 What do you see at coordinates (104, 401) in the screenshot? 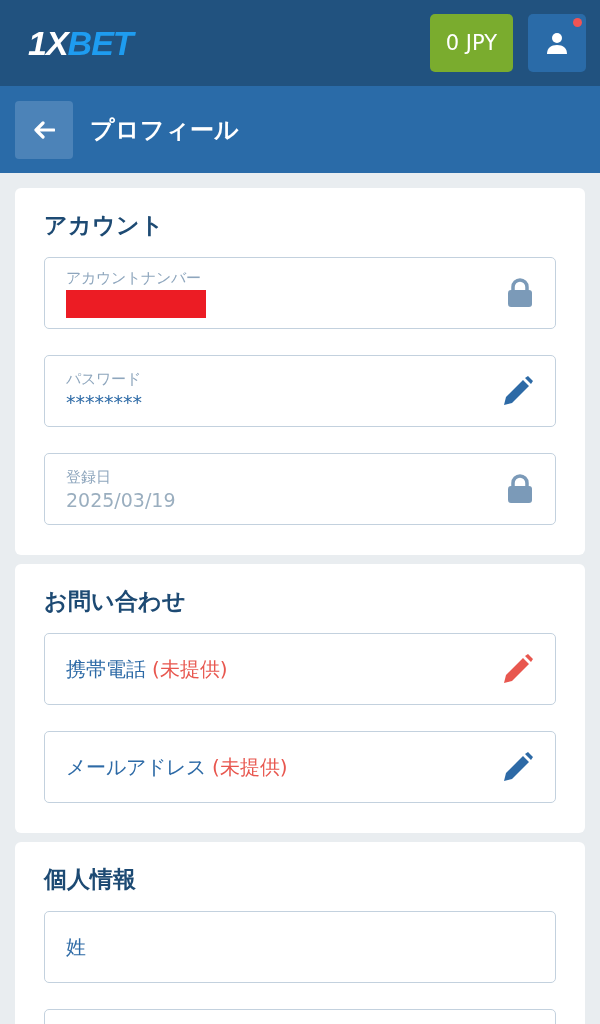
I see `field-value: ********` at bounding box center [104, 401].